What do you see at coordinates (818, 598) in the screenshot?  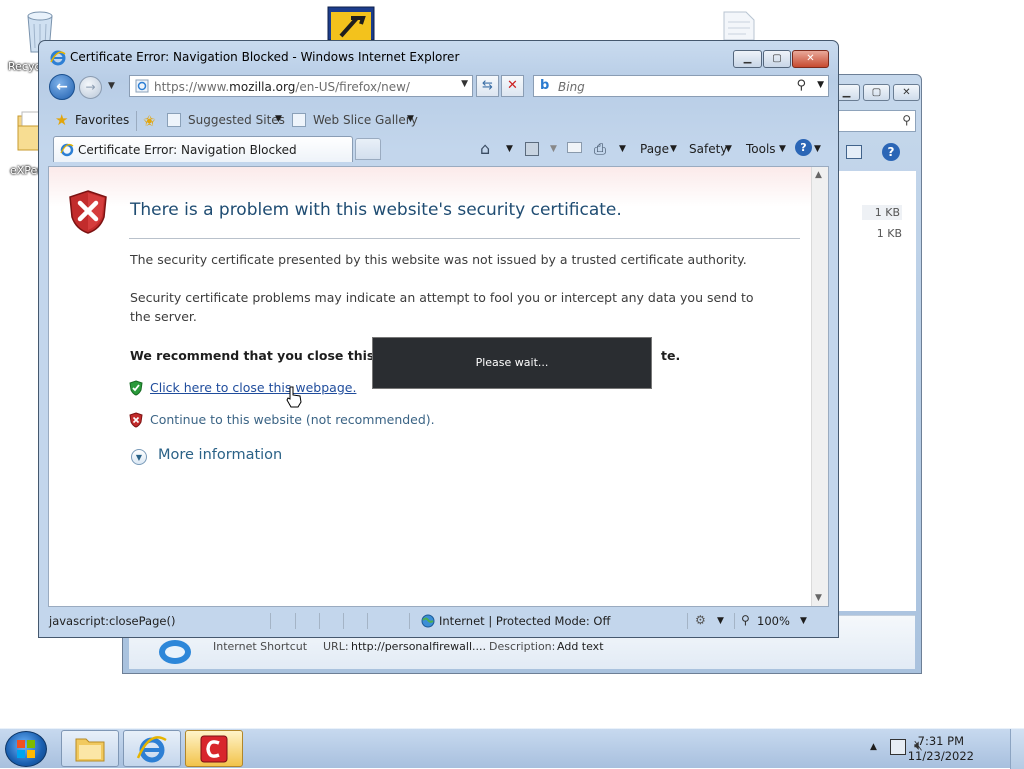 I see `scroll-down-icon: ▼` at bounding box center [818, 598].